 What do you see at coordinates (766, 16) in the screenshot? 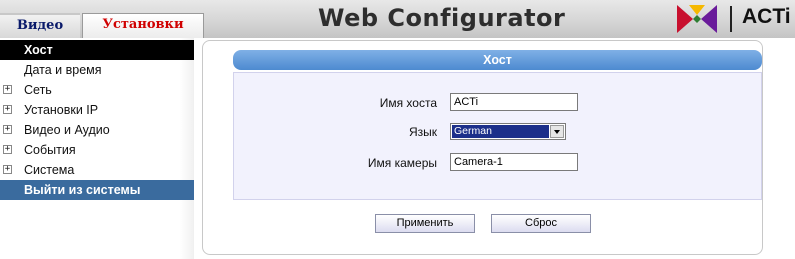
I see `logo-text: ACTi` at bounding box center [766, 16].